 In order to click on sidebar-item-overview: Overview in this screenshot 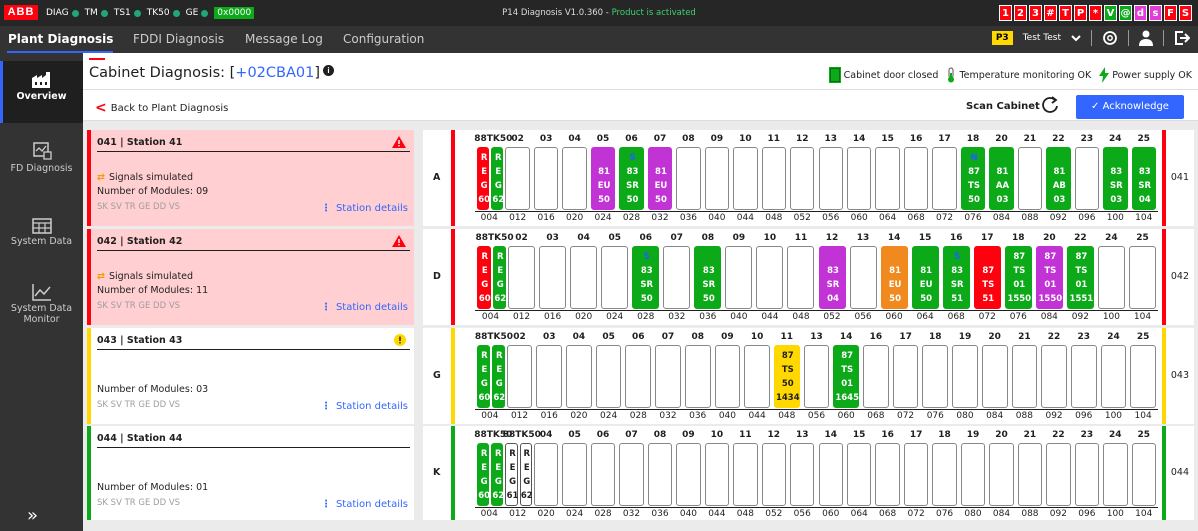, I will do `click(41, 92)`.